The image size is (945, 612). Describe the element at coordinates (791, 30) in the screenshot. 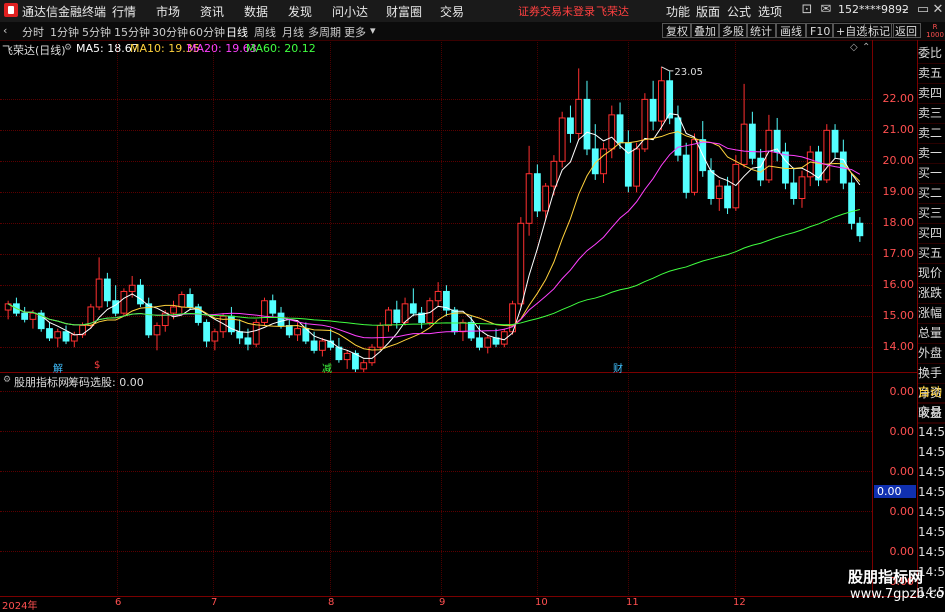

I see `draw-line-button: 画线` at that location.